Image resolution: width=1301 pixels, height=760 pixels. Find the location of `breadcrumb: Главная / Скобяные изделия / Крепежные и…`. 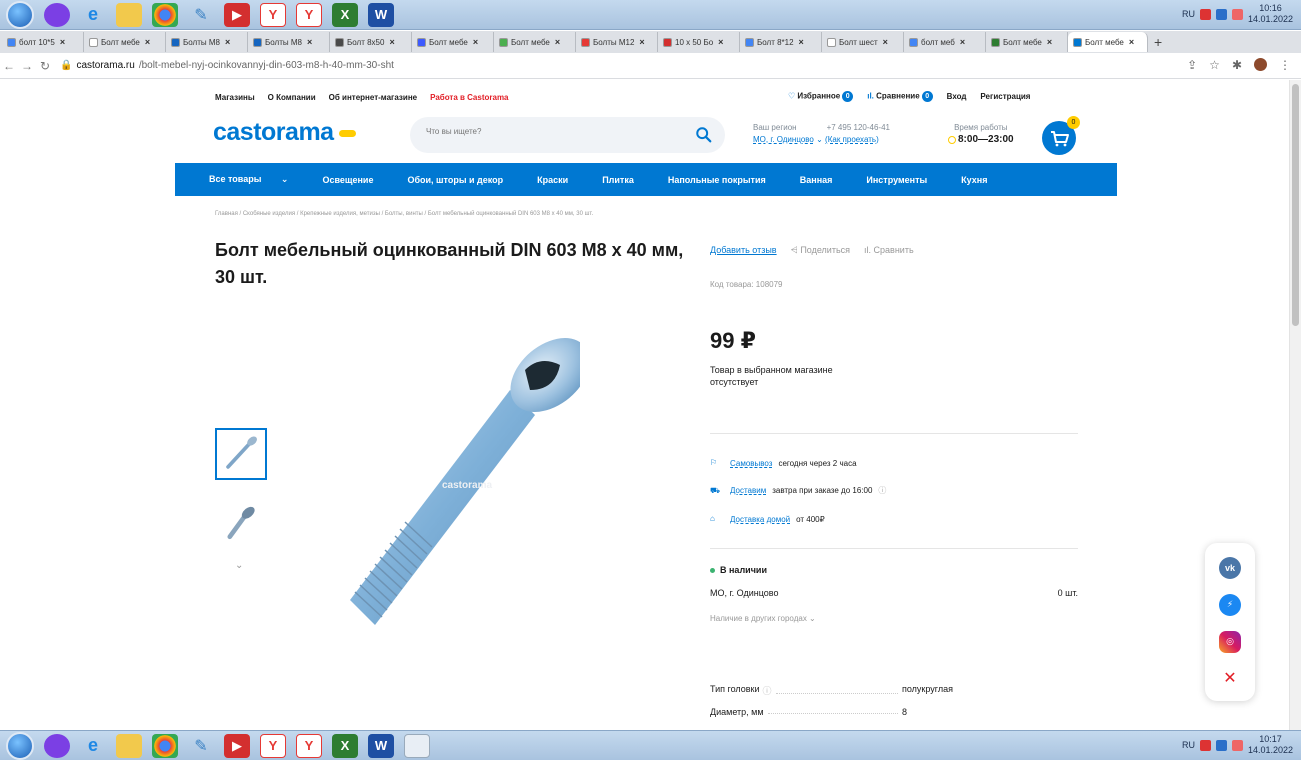

breadcrumb: Главная / Скобяные изделия / Крепежные и… is located at coordinates (404, 214).